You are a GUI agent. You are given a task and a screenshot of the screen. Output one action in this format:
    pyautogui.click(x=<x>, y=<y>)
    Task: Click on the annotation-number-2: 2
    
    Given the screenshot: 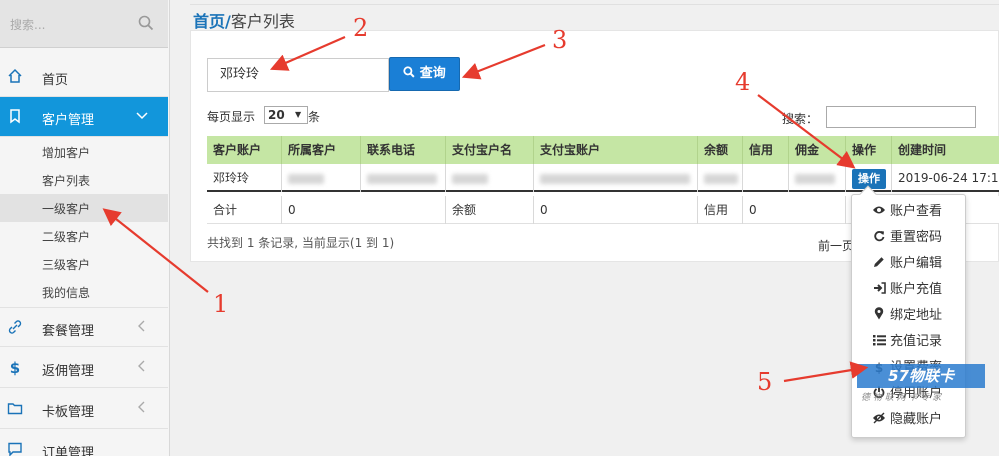 What is the action you would take?
    pyautogui.click(x=361, y=28)
    